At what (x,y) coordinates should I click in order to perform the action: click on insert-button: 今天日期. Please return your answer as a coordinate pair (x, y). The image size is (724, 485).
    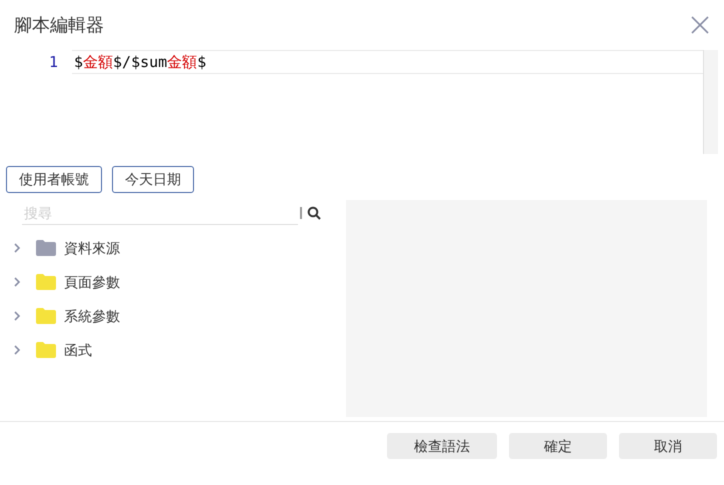
    Looking at the image, I should click on (153, 179).